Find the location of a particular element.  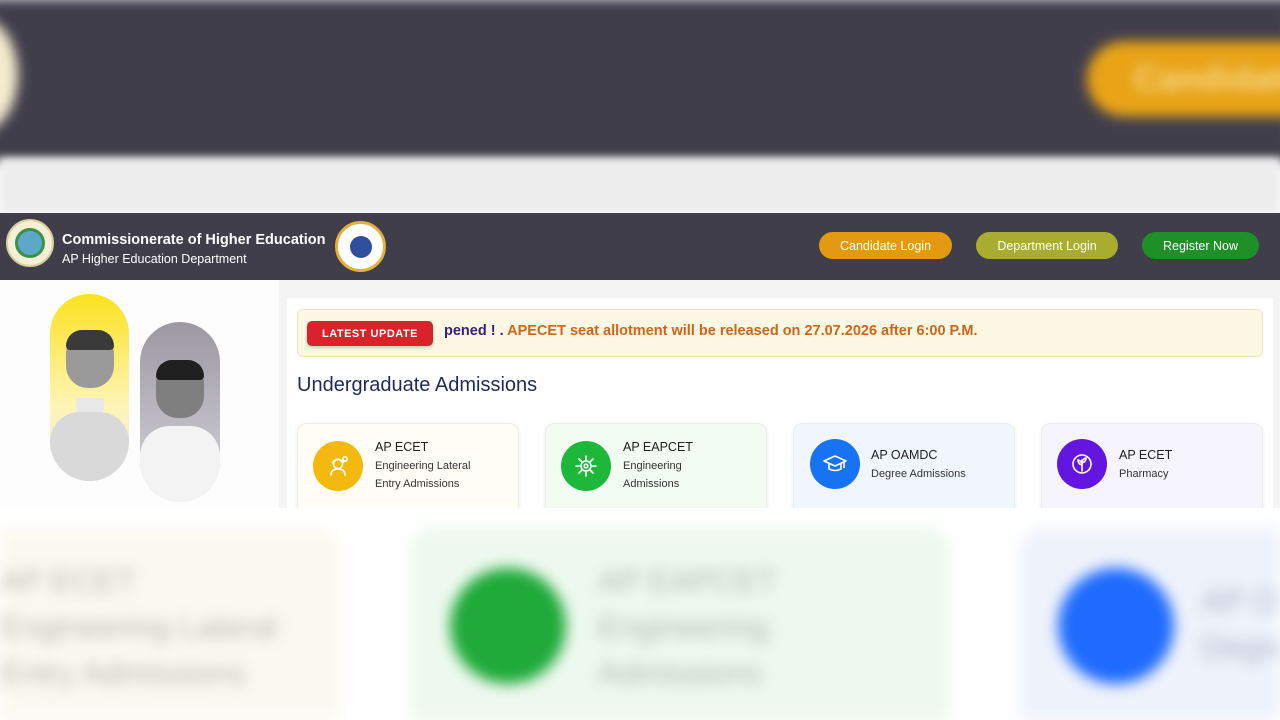

circuit-gear-icon is located at coordinates (586, 466).